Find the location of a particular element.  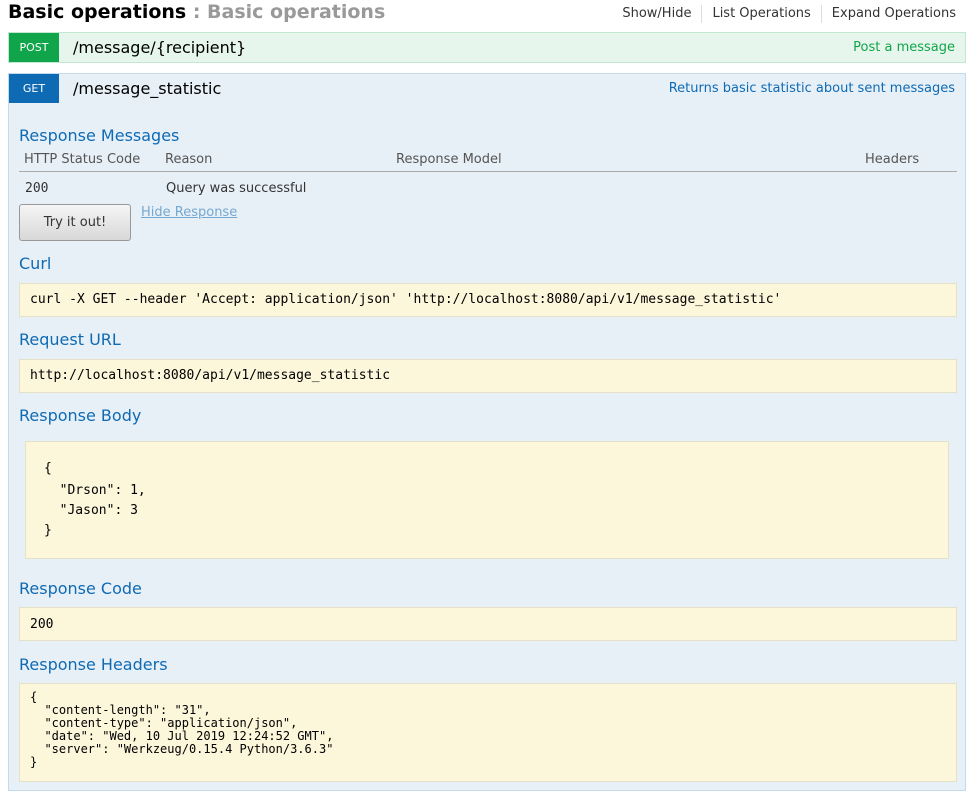

col-header-headers: Headers is located at coordinates (892, 159).